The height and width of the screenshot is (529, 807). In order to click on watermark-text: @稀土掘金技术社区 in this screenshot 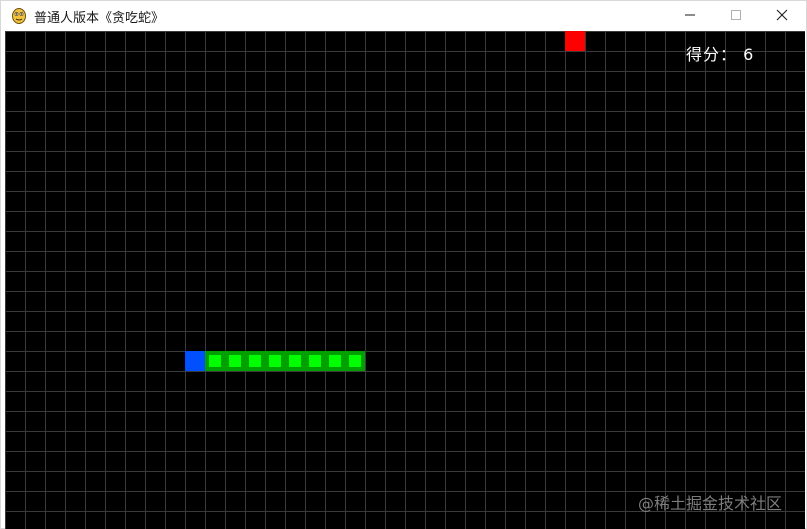, I will do `click(710, 503)`.